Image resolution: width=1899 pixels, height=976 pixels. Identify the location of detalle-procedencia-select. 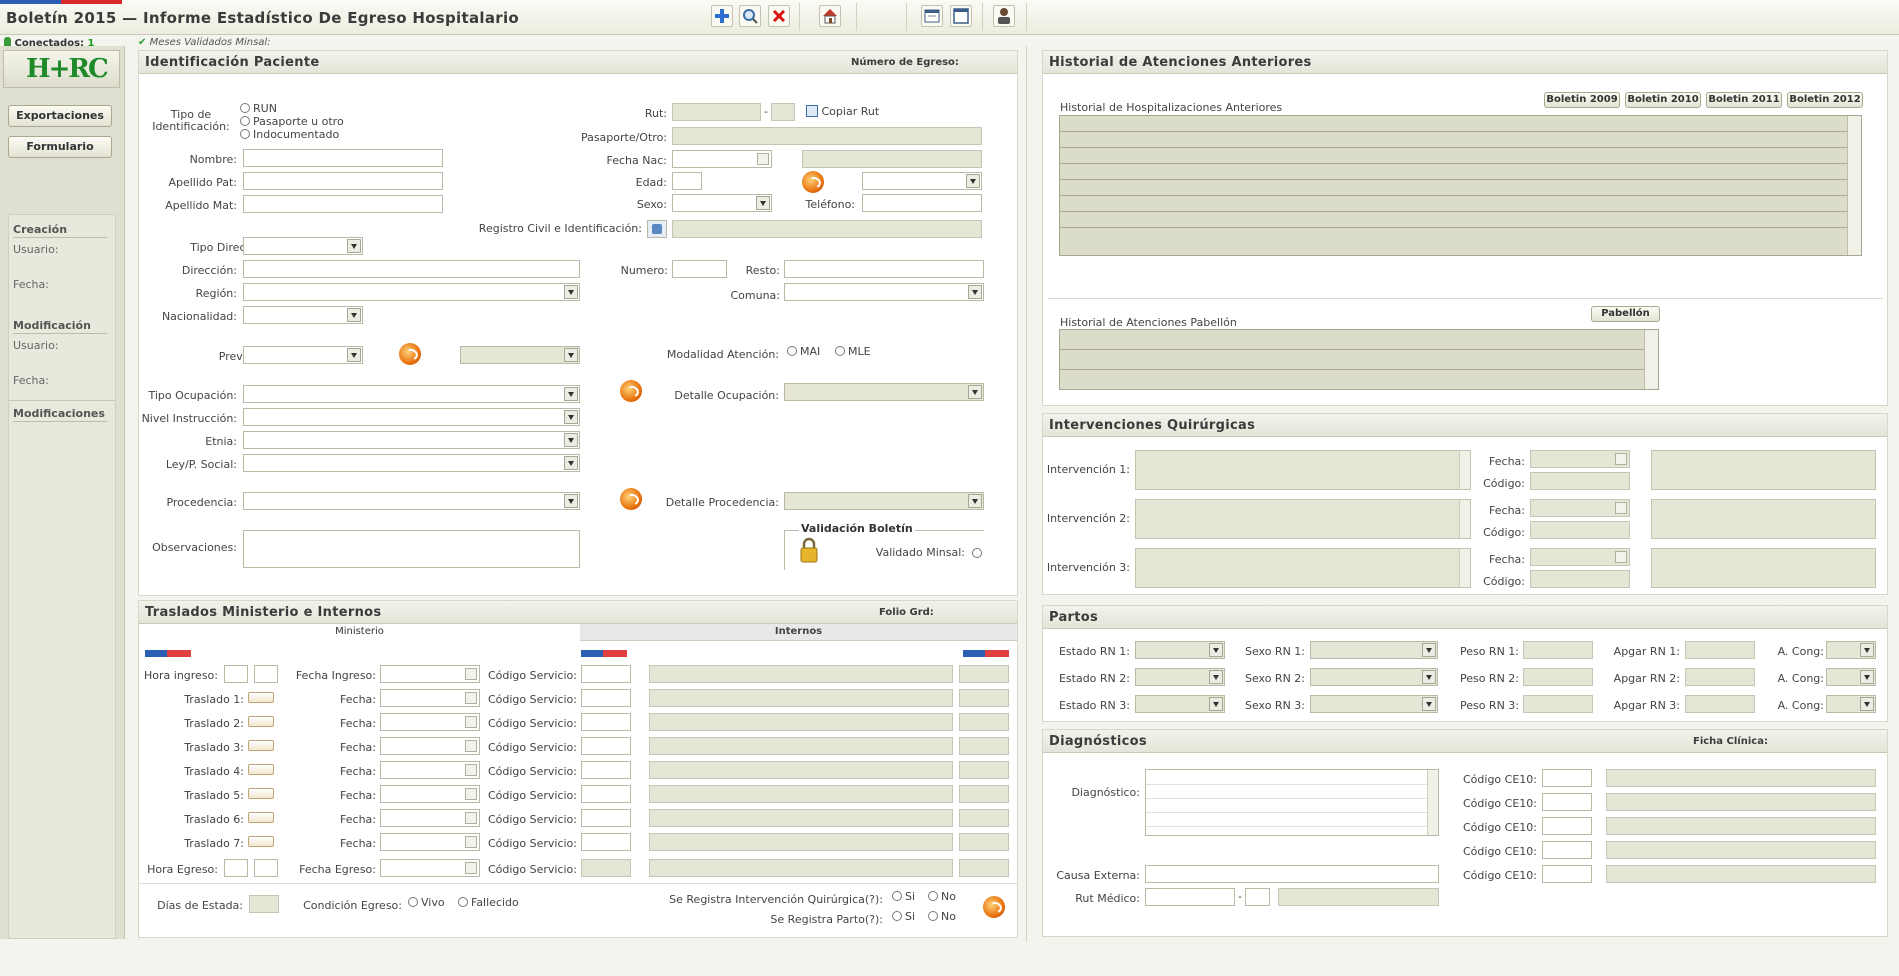
(884, 501).